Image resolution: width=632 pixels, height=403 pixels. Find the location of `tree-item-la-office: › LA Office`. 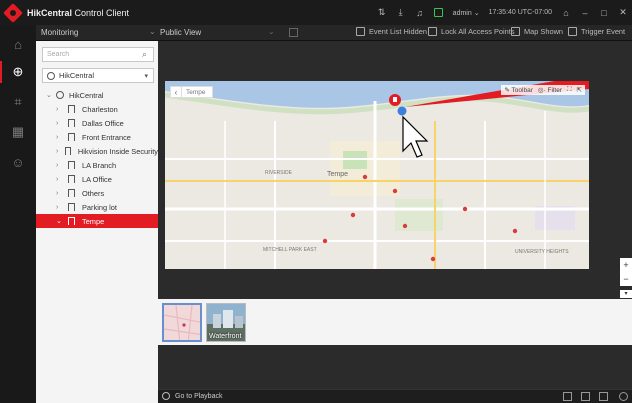

tree-item-la-office: › LA Office is located at coordinates (97, 179).